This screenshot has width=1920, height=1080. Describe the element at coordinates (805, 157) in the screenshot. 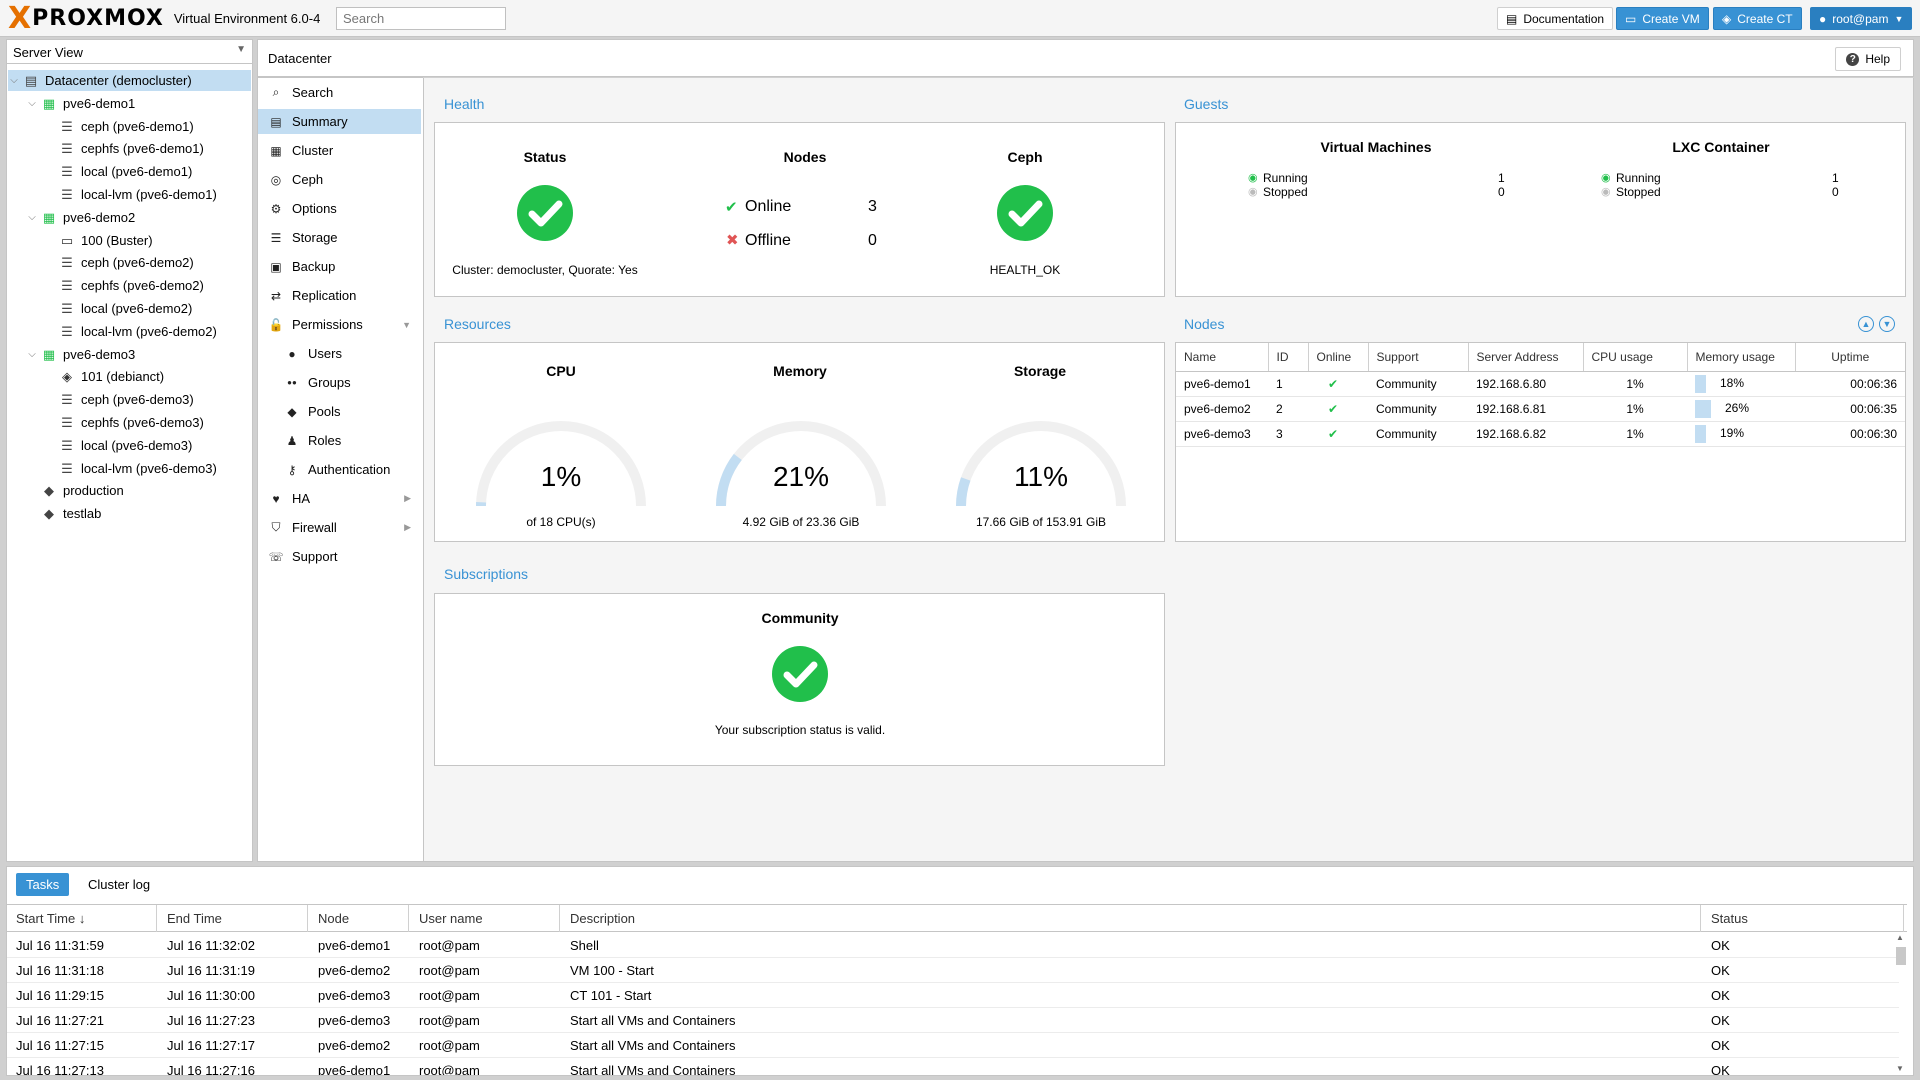

I see `nodes-heading: Nodes` at that location.